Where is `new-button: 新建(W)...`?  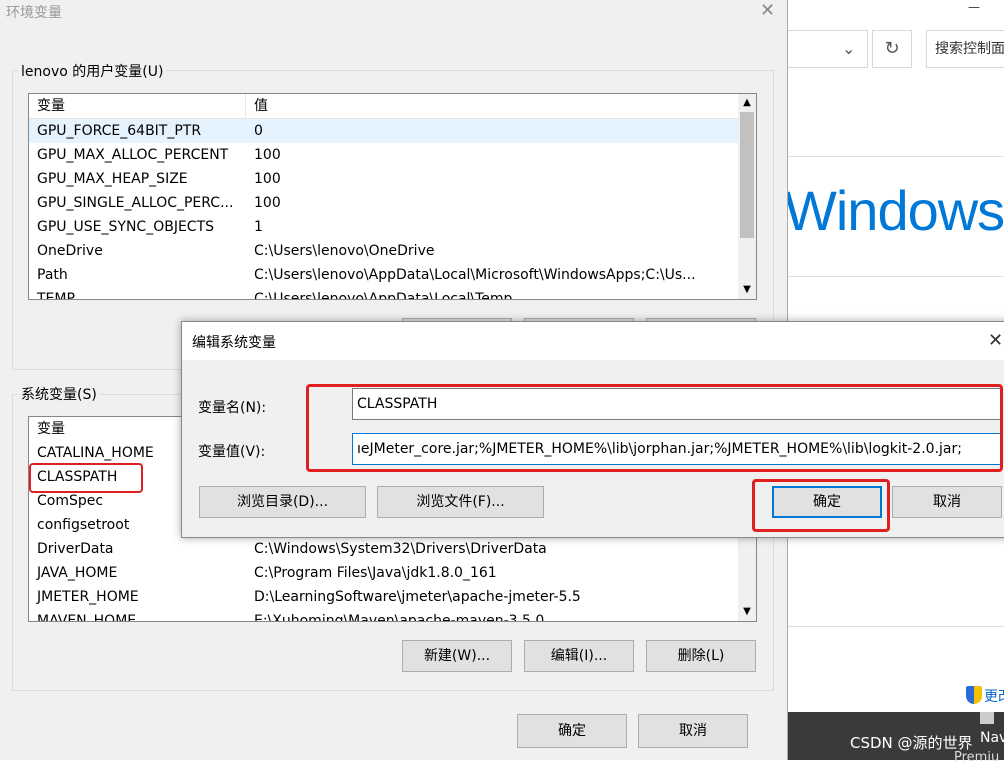 new-button: 新建(W)... is located at coordinates (457, 656).